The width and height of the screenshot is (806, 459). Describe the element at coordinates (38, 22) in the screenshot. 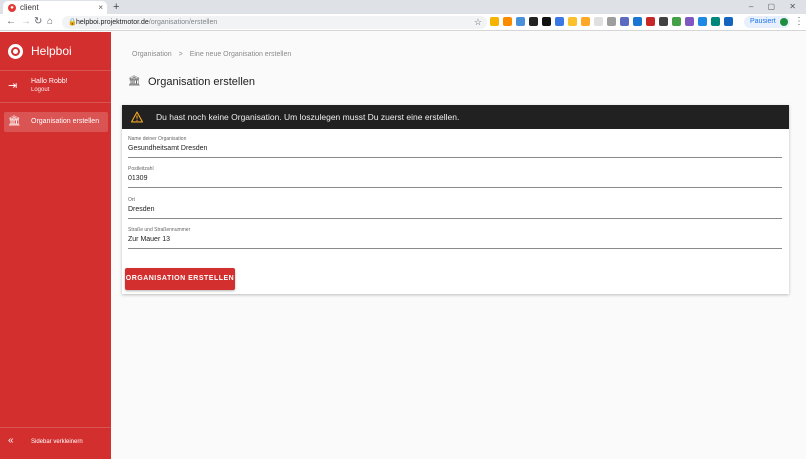

I see `reload-icon: ↻` at that location.